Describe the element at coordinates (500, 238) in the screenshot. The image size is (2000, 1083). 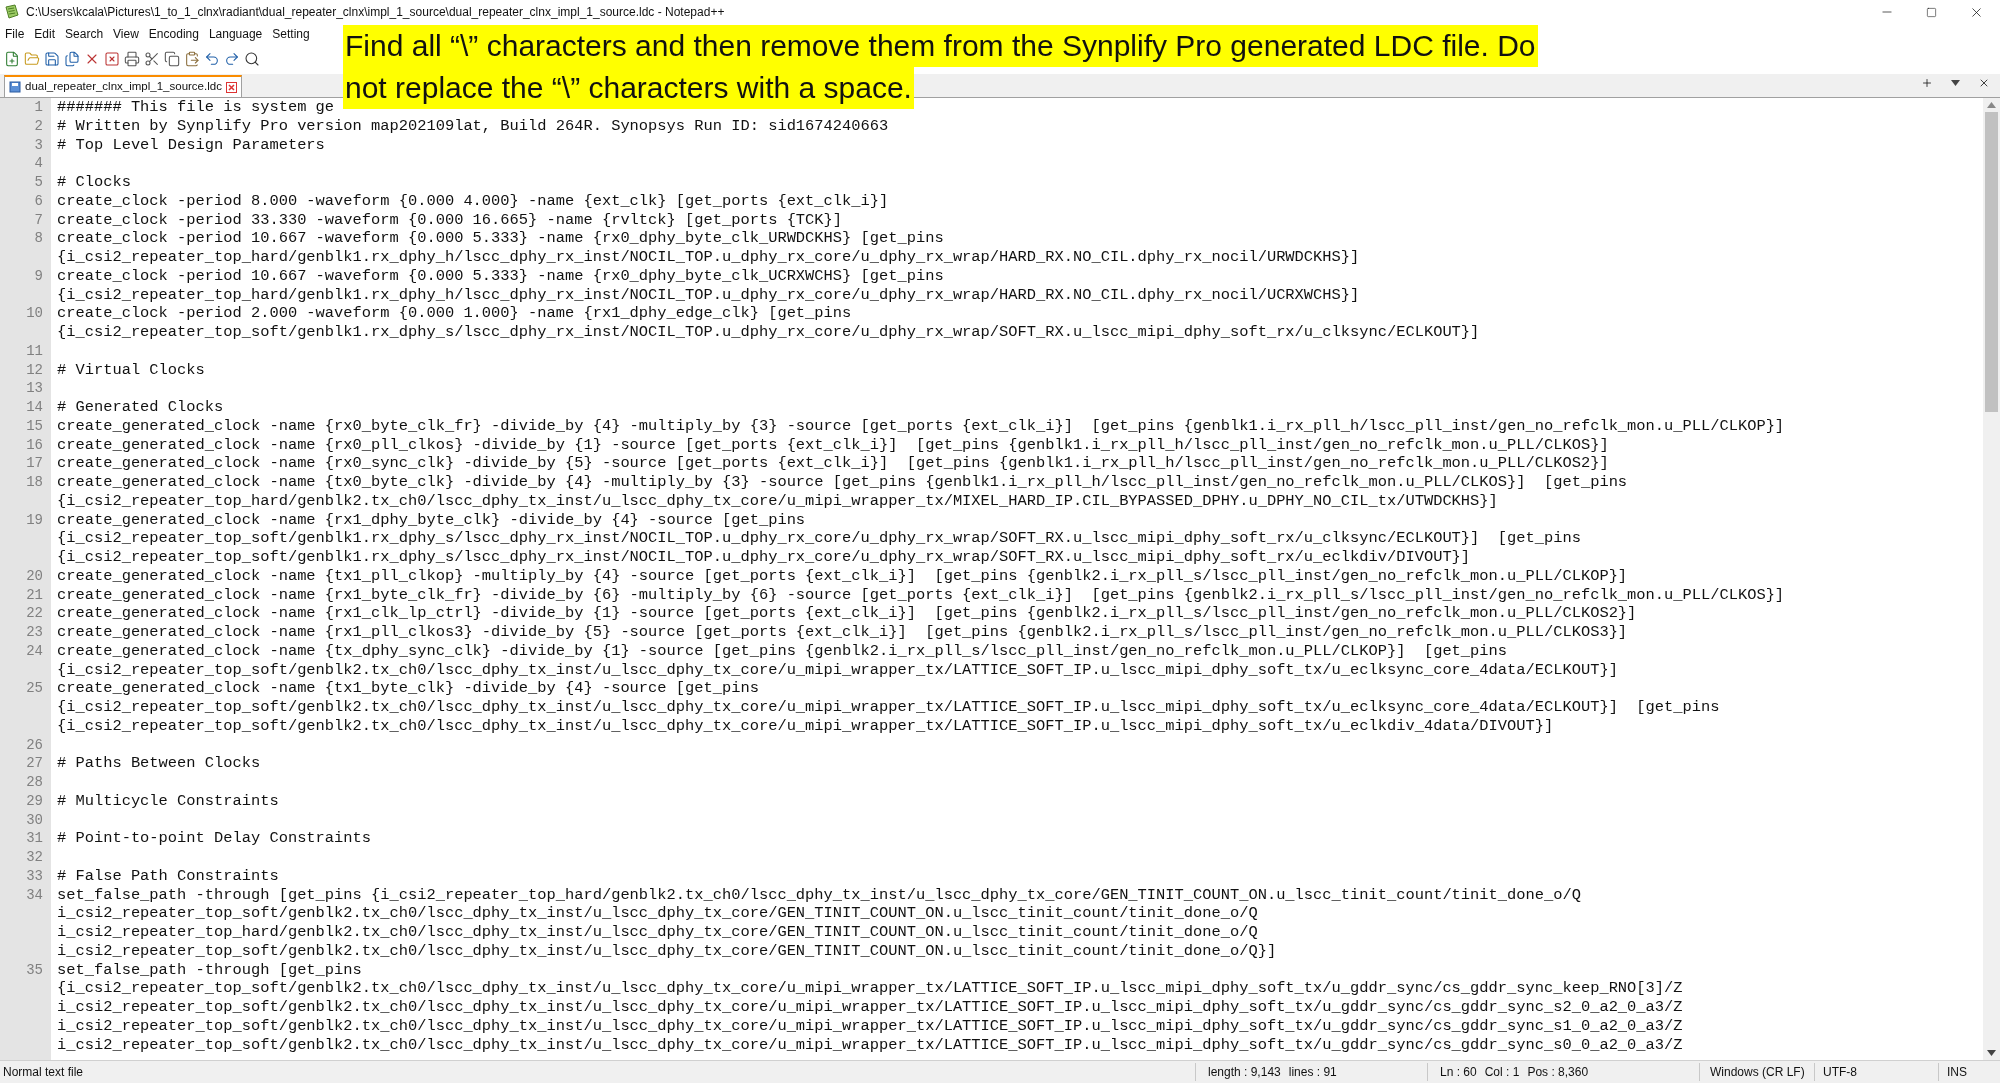
I see `code-line: create_clock -period 10.667 -waveform {0.000 5.333} -name {rx0_dphy_byte_clk_URWDCKHS} [get_pins` at that location.